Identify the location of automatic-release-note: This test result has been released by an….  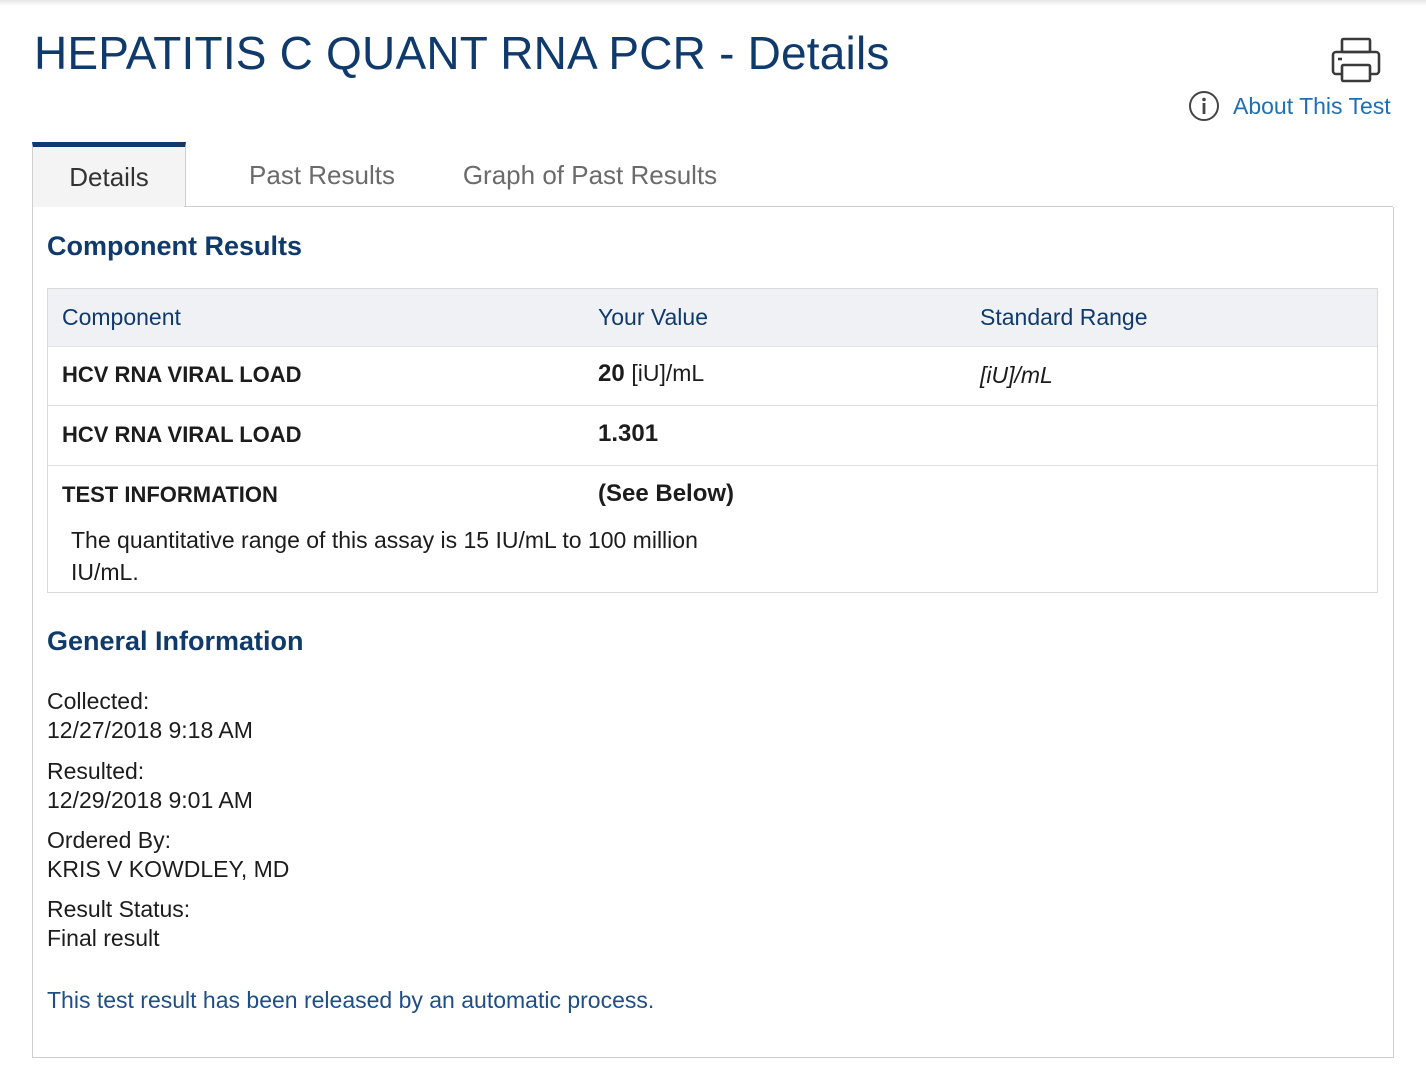
(351, 1000).